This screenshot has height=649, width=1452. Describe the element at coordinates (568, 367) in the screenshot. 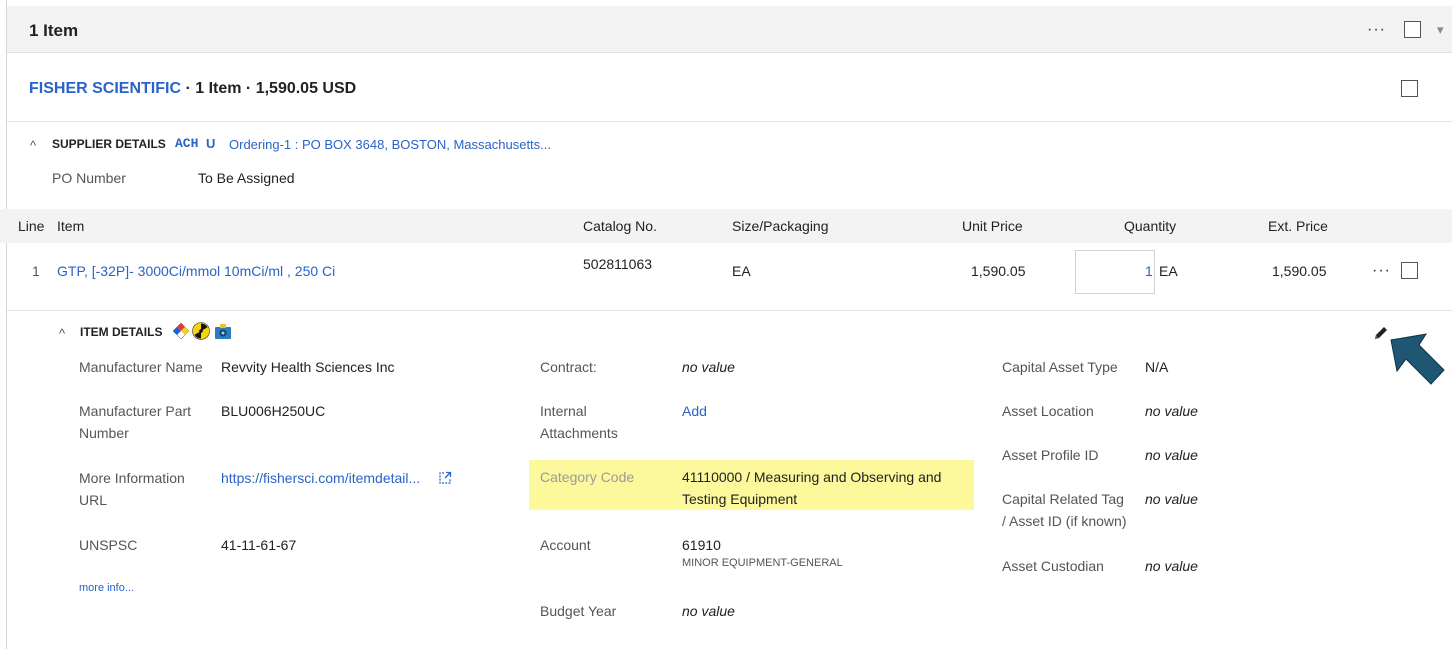

I see `contract-label: Contract:` at that location.